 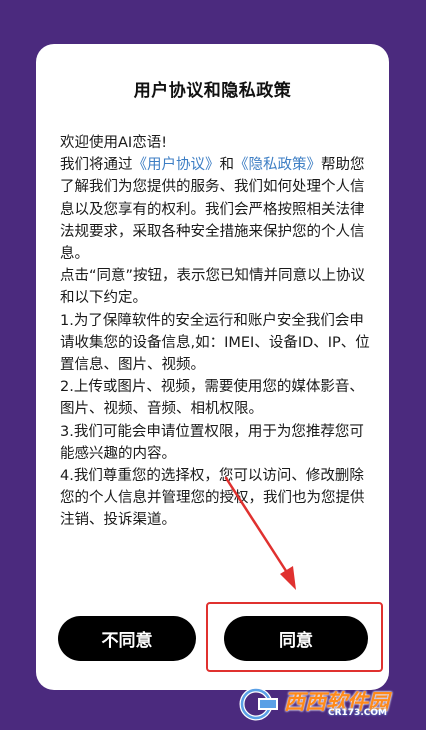 I want to click on agree-button: 同意, so click(x=296, y=638).